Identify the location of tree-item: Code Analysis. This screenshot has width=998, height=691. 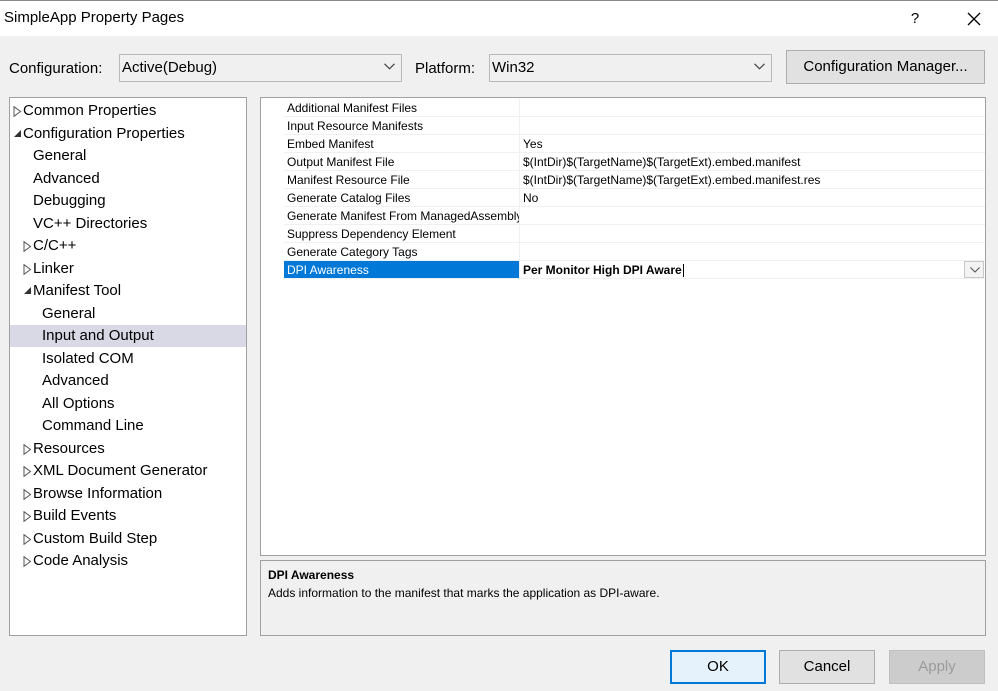
(128, 561).